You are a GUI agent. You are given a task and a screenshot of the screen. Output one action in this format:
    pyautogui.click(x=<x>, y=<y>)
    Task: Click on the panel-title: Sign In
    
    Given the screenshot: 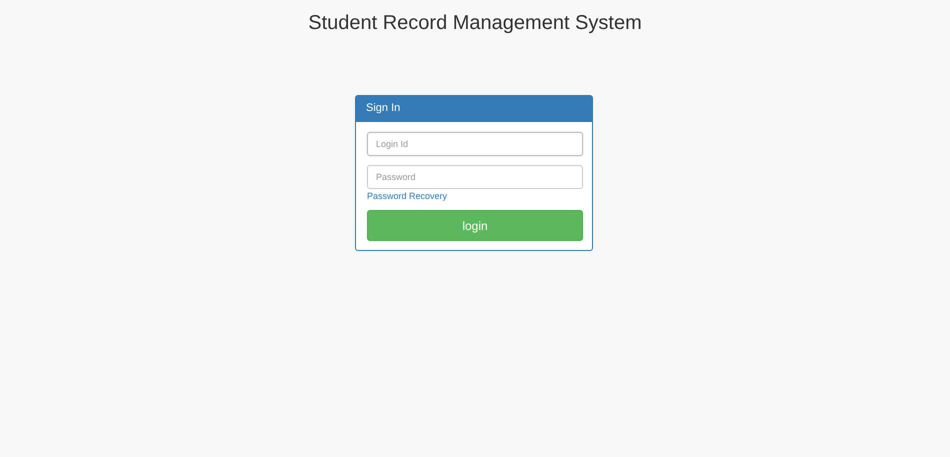 What is the action you would take?
    pyautogui.click(x=474, y=109)
    